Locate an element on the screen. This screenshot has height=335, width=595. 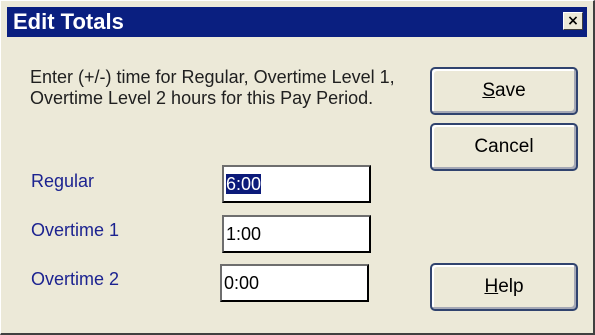
help-button: Help is located at coordinates (504, 287).